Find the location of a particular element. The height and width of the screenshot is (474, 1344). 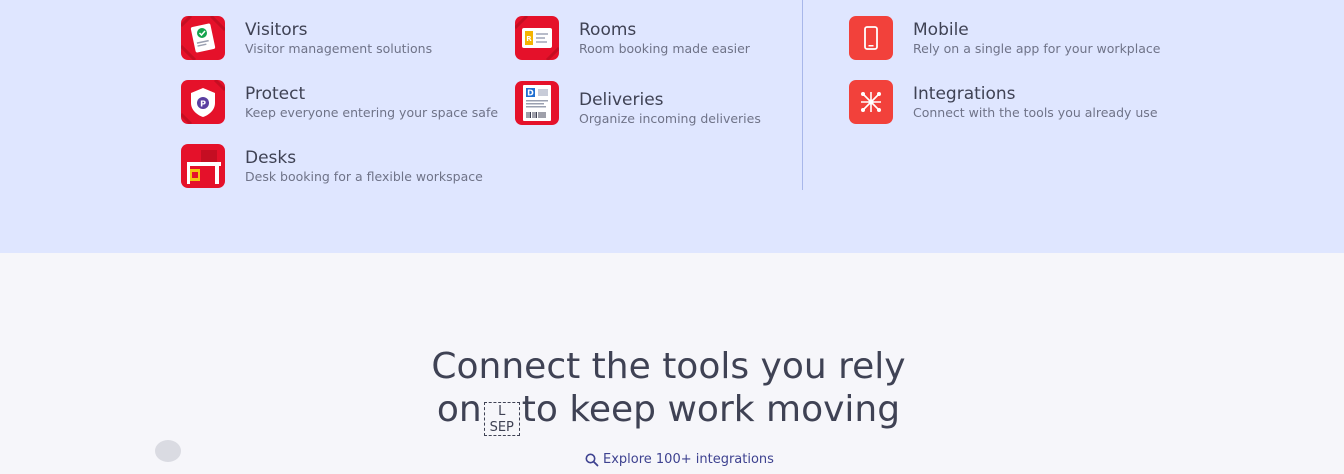

headline-line-2: on L SEP to keep work moving is located at coordinates (668, 412).